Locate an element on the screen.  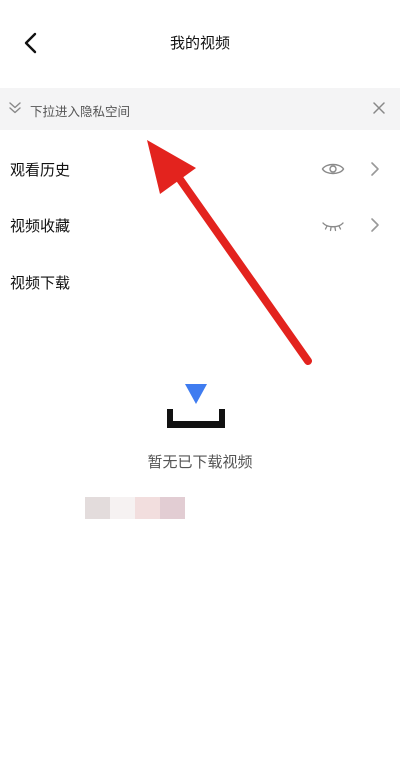
page-title: 我的视频 is located at coordinates (199, 43).